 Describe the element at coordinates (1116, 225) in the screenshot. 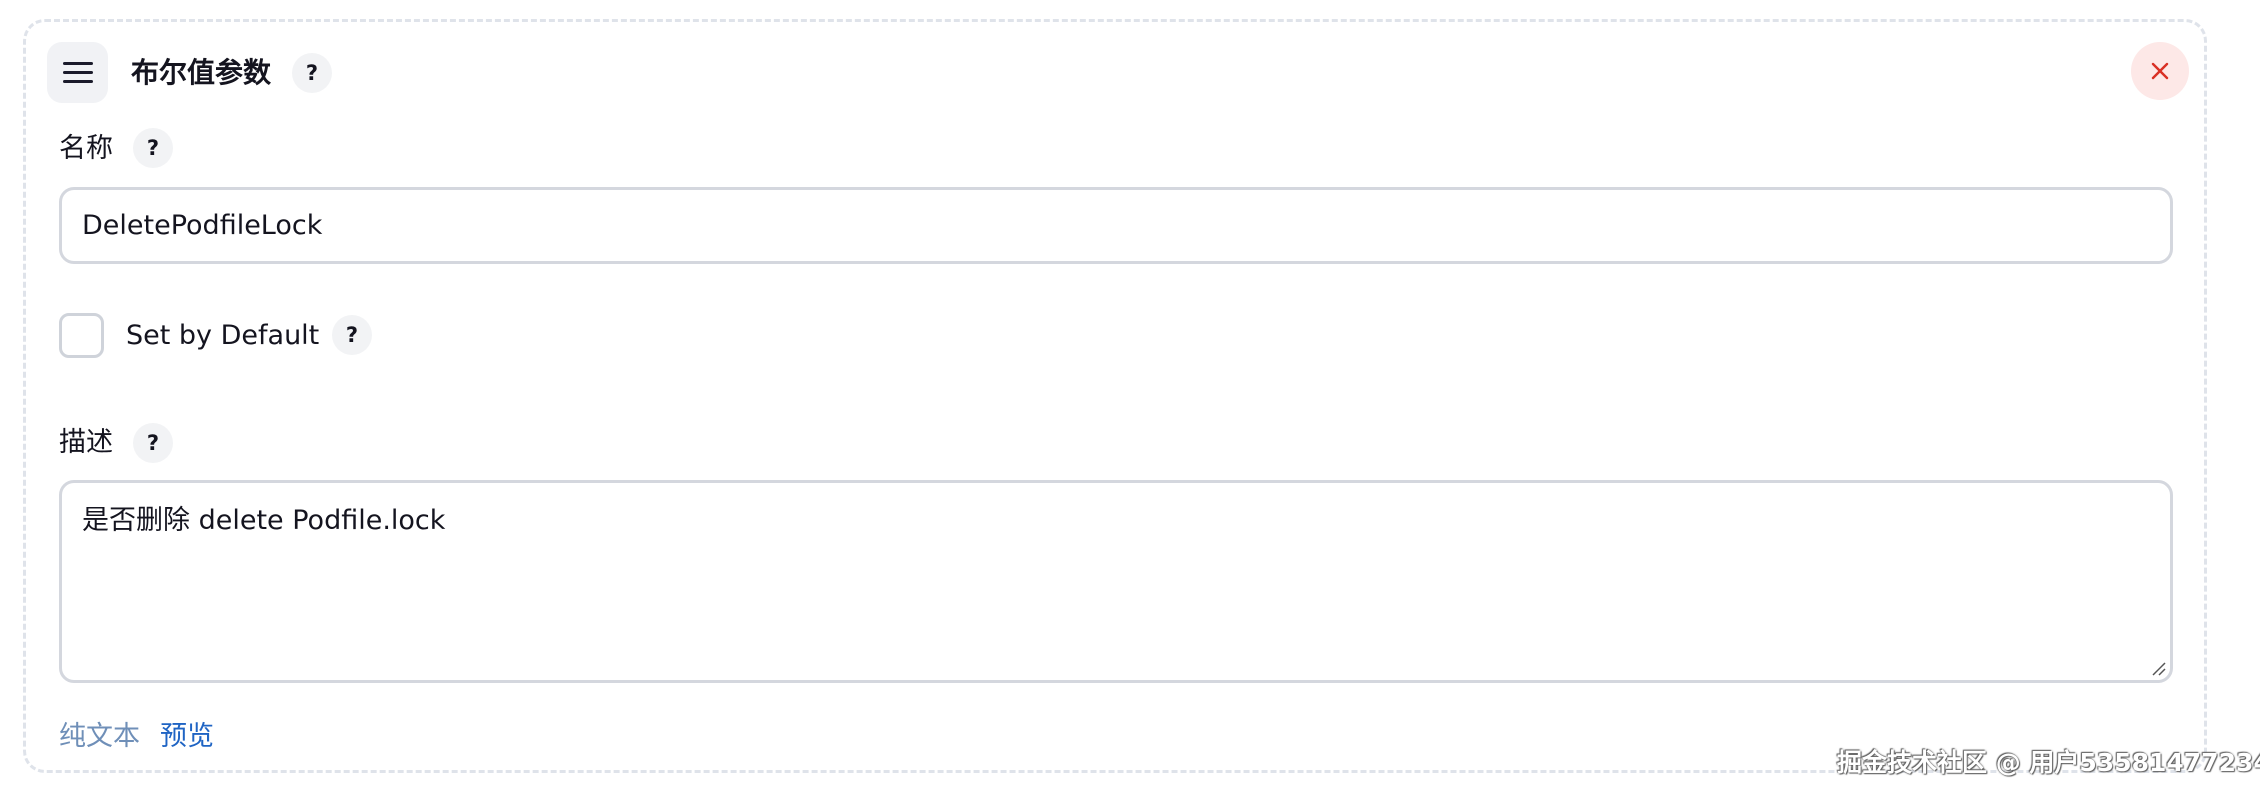

I see `name-input: DeletePodfileLock` at that location.